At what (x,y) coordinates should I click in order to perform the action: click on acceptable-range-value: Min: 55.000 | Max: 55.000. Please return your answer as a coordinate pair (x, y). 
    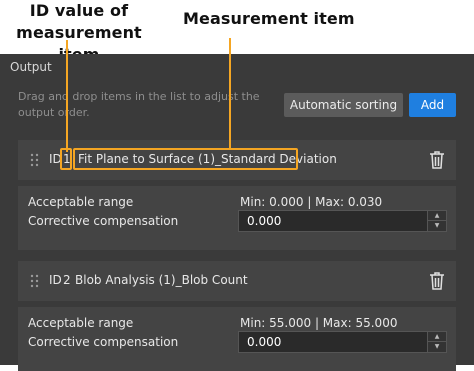
    Looking at the image, I should click on (319, 323).